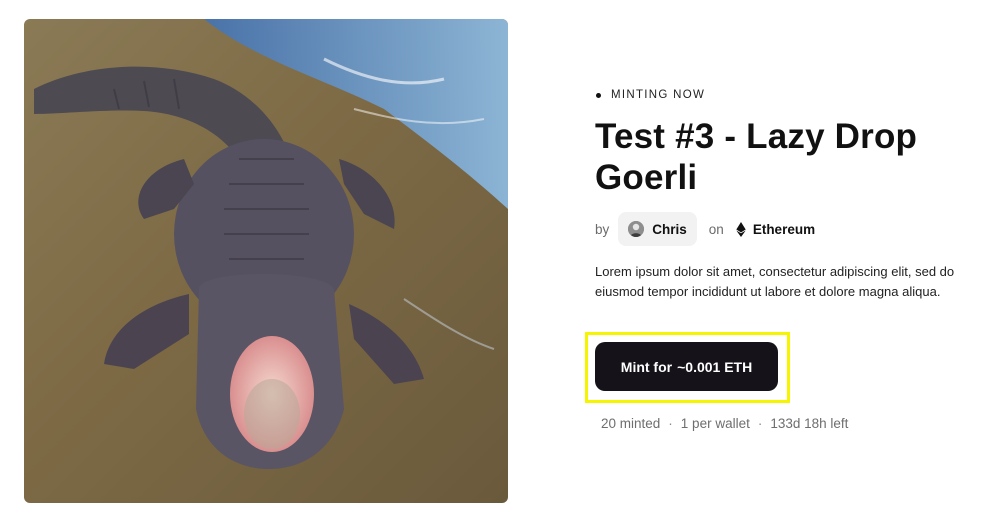 Image resolution: width=1005 pixels, height=524 pixels. I want to click on chain-name: Ethereum, so click(784, 229).